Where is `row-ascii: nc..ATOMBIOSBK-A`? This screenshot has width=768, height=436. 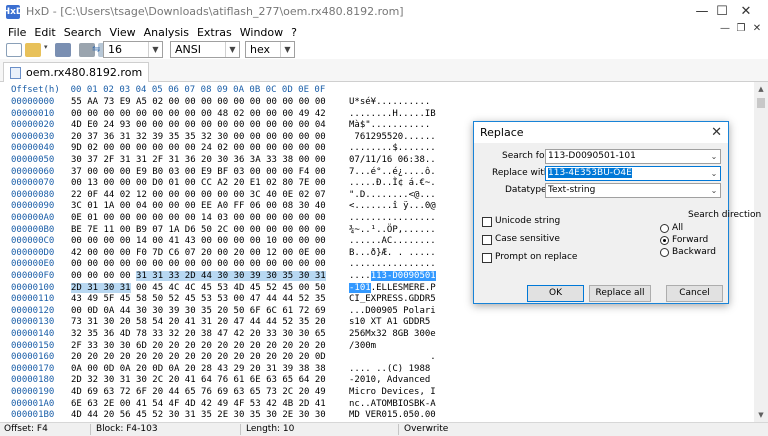 row-ascii: nc..ATOMBIOSBK-A is located at coordinates (392, 404).